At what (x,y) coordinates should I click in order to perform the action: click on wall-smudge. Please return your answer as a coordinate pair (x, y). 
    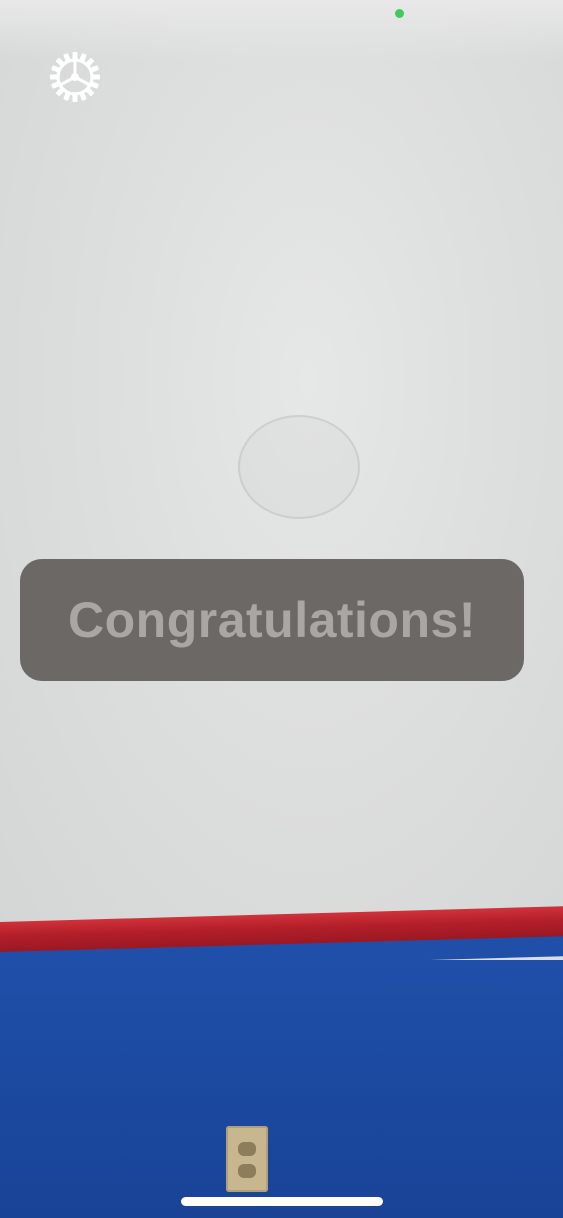
    Looking at the image, I should click on (299, 467).